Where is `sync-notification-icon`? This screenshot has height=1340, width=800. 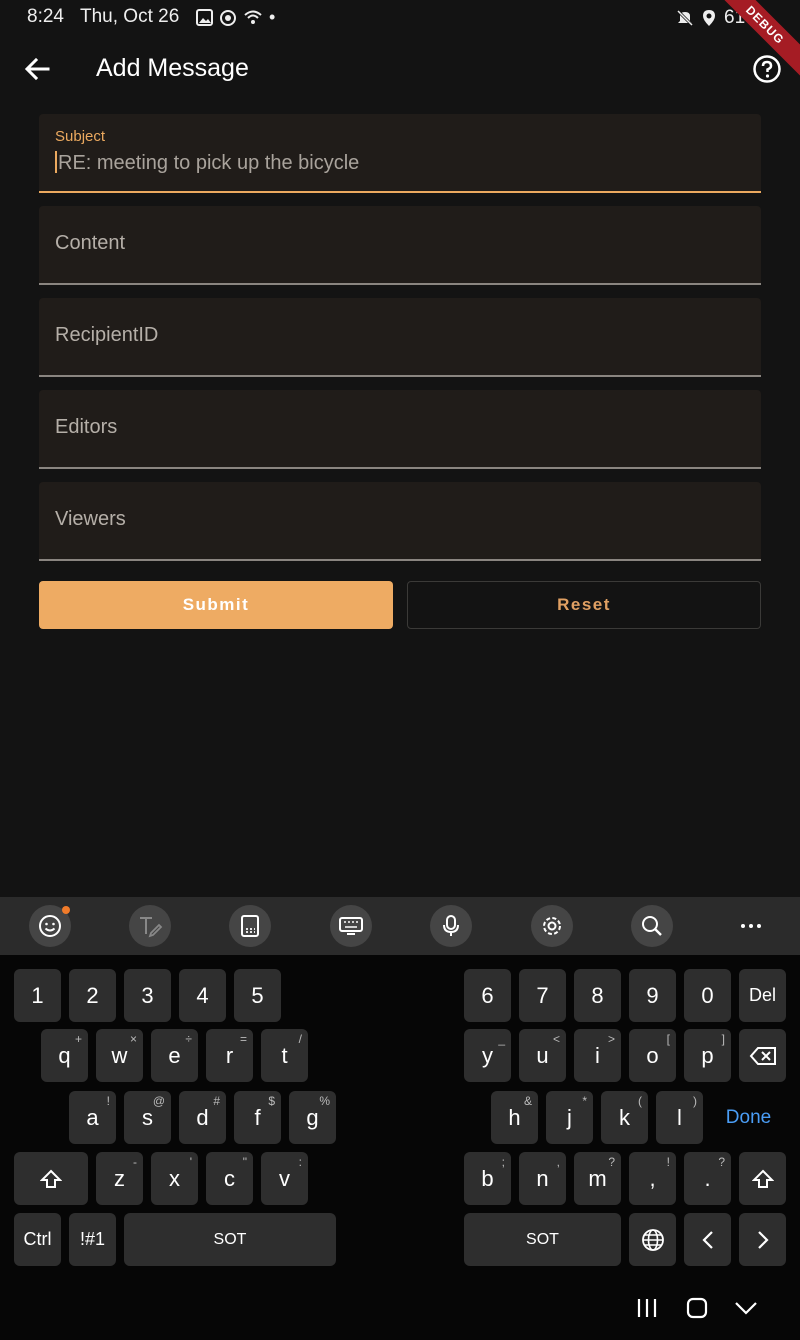
sync-notification-icon is located at coordinates (228, 17).